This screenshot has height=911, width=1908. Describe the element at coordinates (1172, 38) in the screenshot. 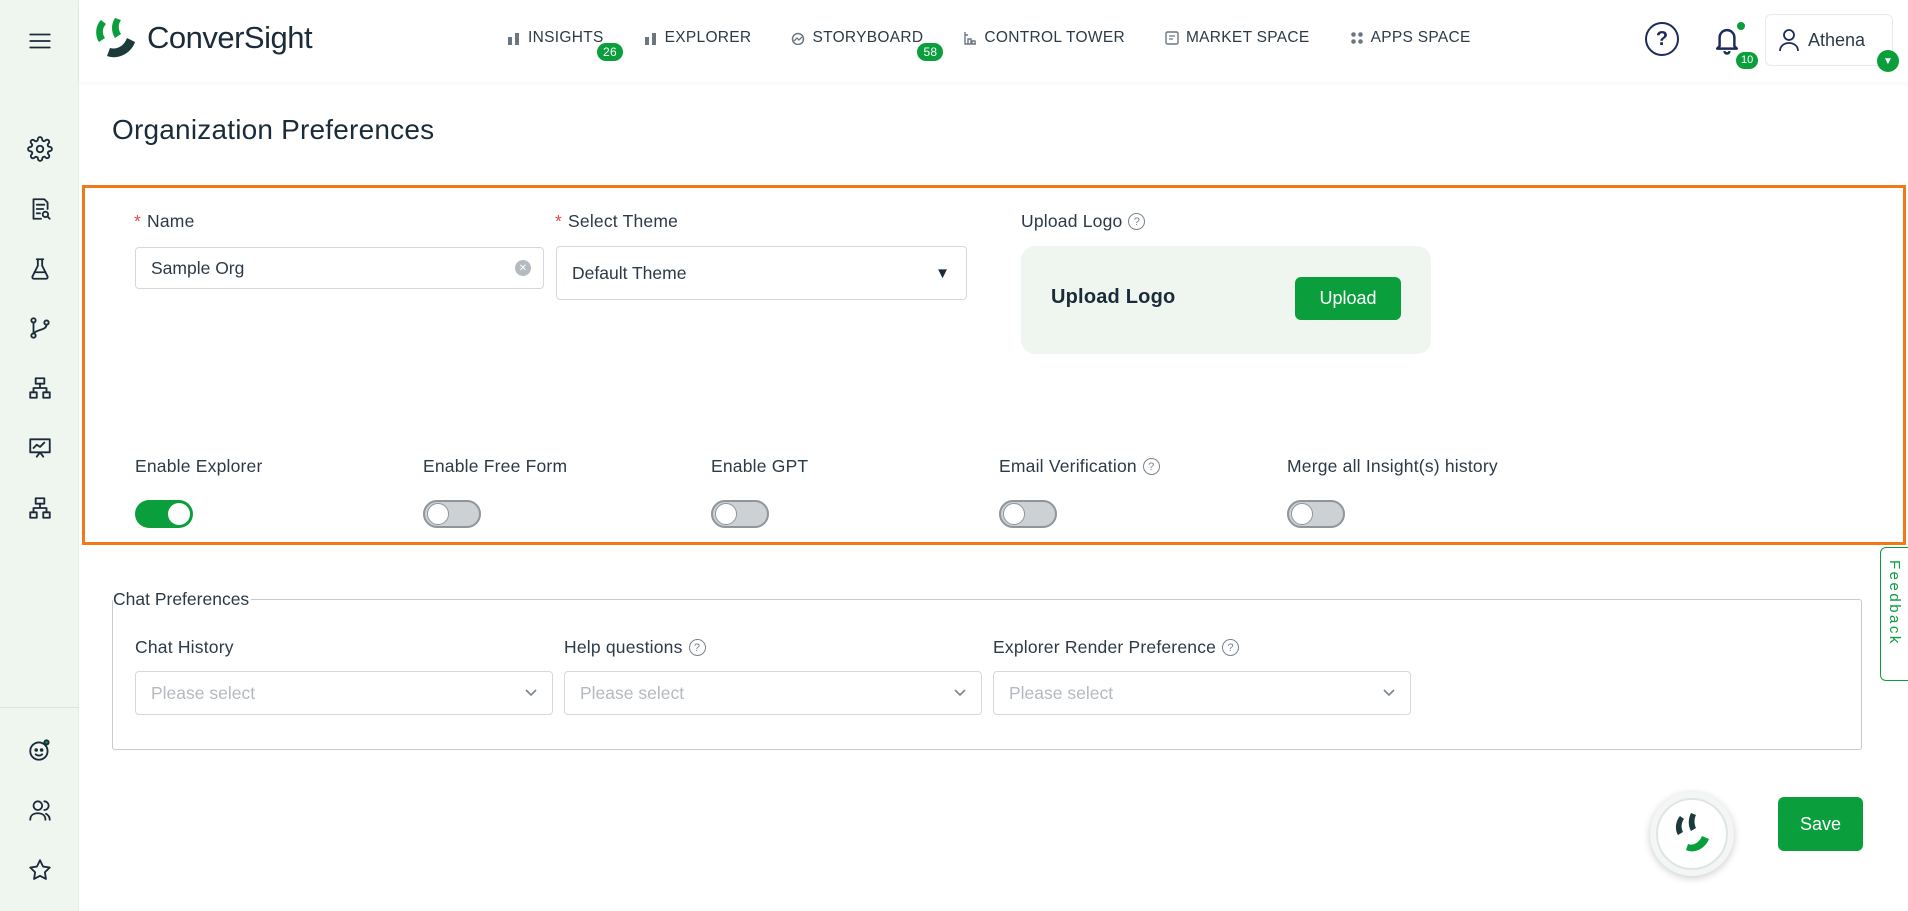

I see `market-space-icon` at that location.